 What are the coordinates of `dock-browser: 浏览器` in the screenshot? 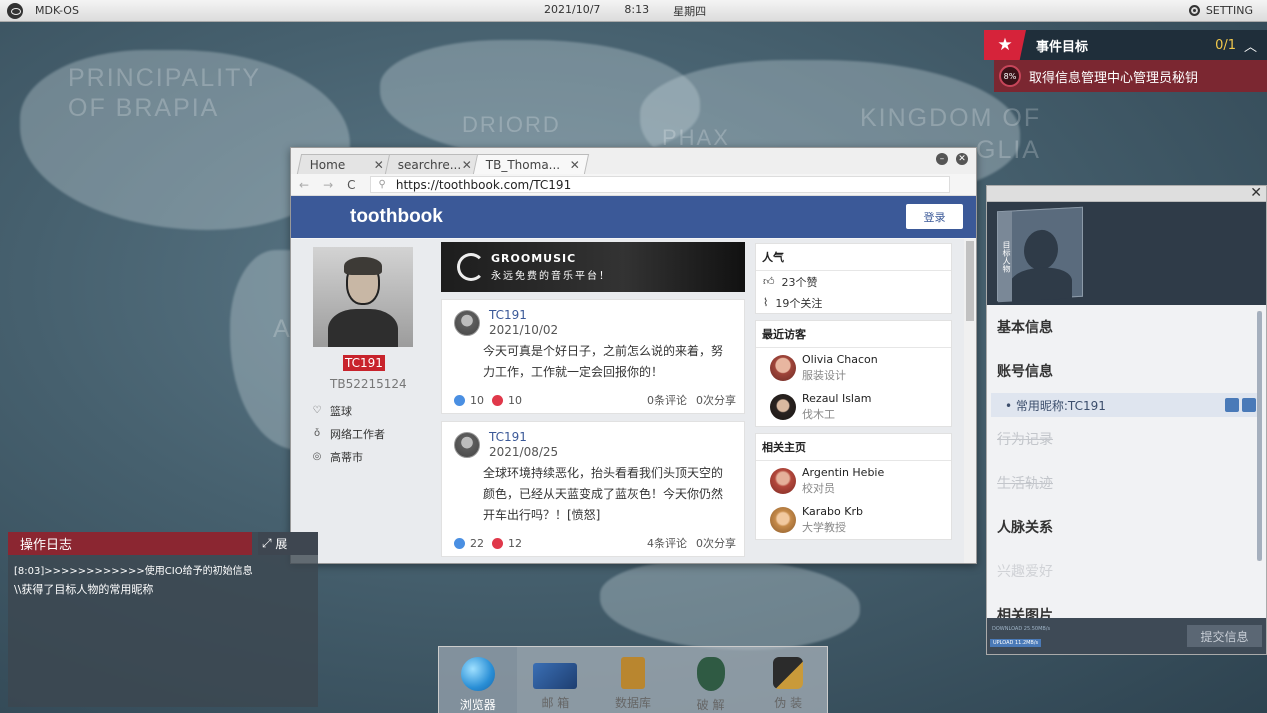 It's located at (478, 680).